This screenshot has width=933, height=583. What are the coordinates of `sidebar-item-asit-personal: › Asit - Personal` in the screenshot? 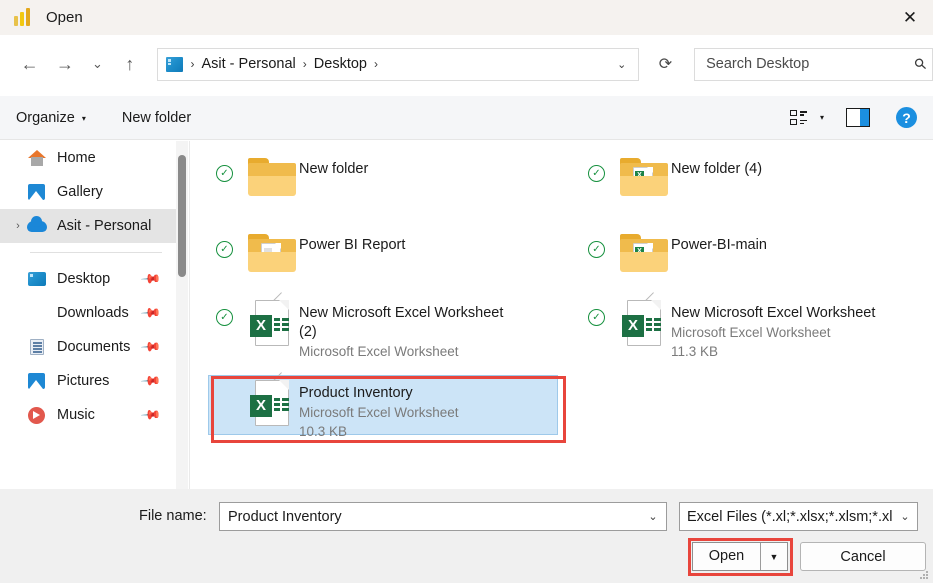 It's located at (88, 226).